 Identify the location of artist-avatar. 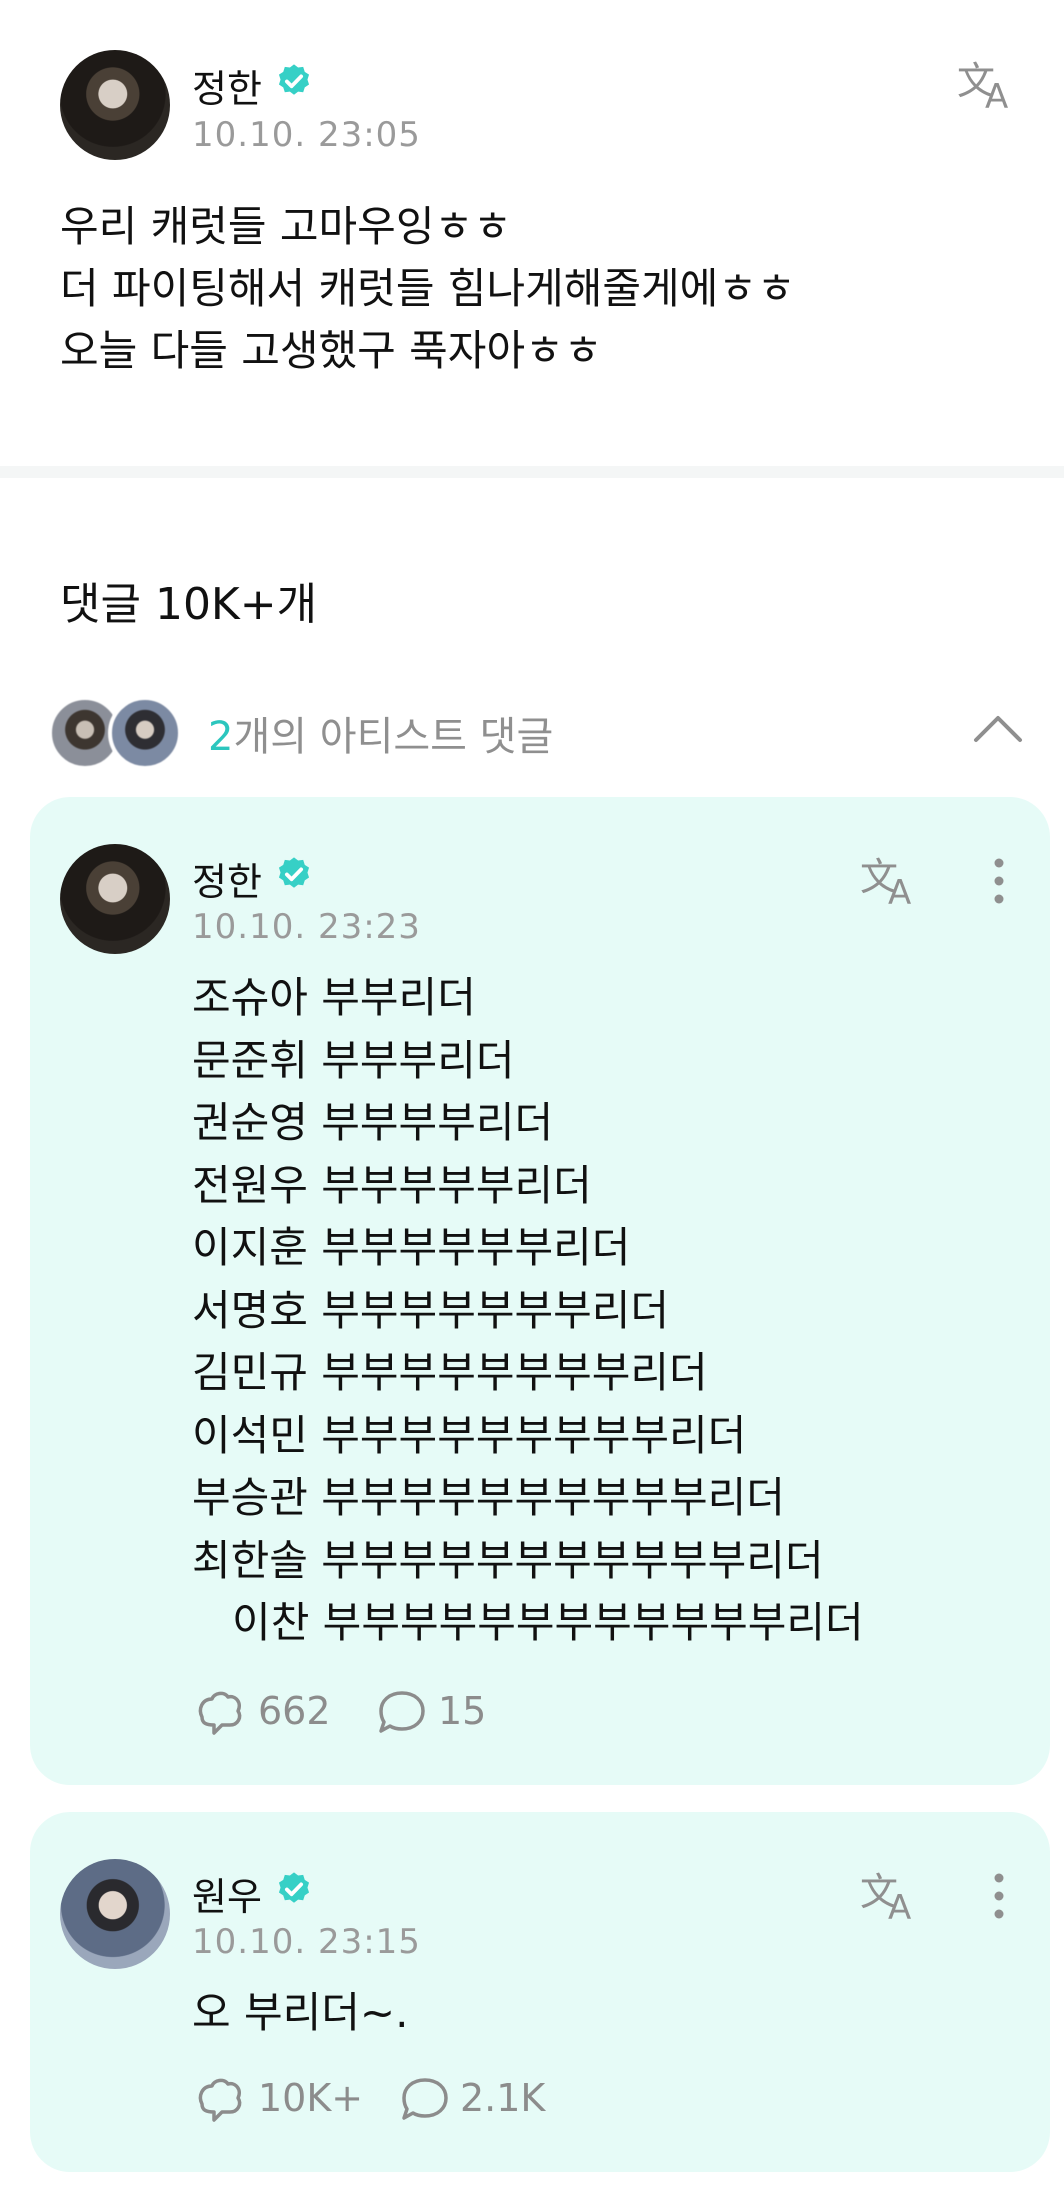
(145, 733).